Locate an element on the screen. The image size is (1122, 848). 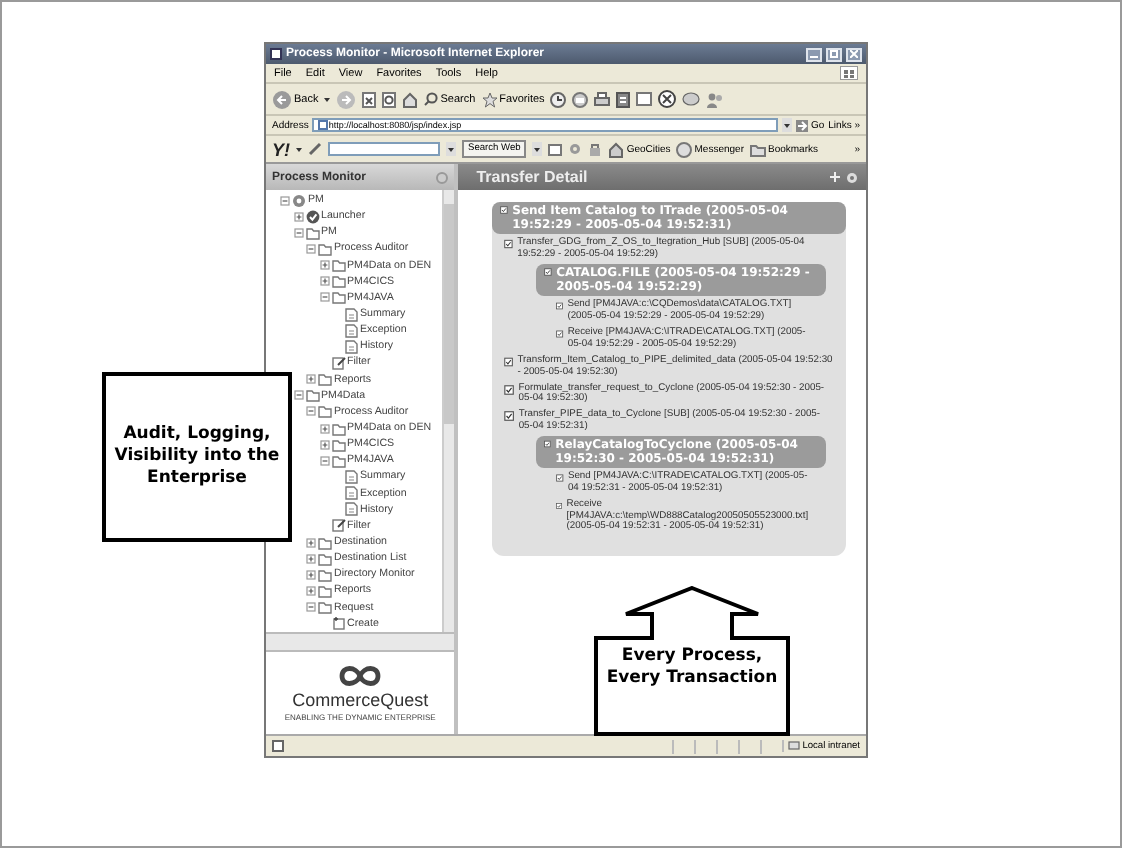
history-icon is located at coordinates (558, 99).